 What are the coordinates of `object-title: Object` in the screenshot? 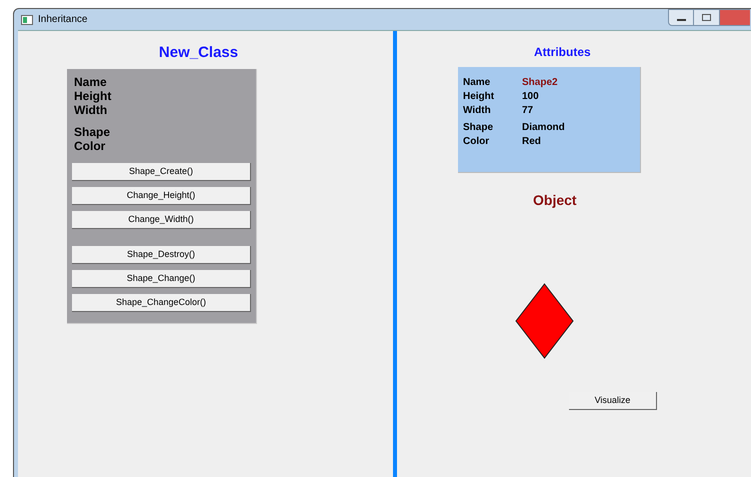 It's located at (555, 200).